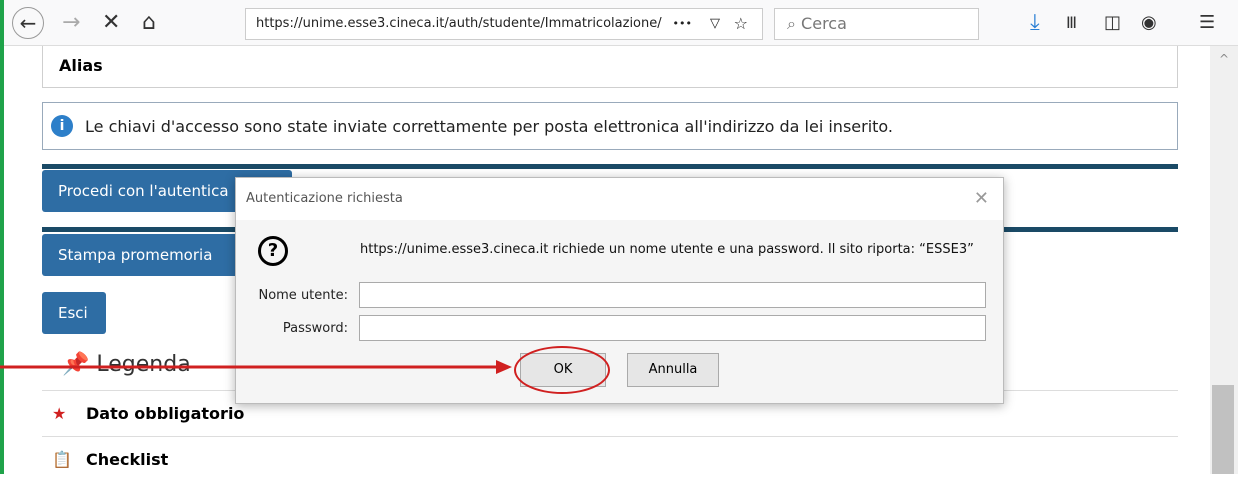 The height and width of the screenshot is (482, 1238). I want to click on cancel-button: Annulla, so click(673, 370).